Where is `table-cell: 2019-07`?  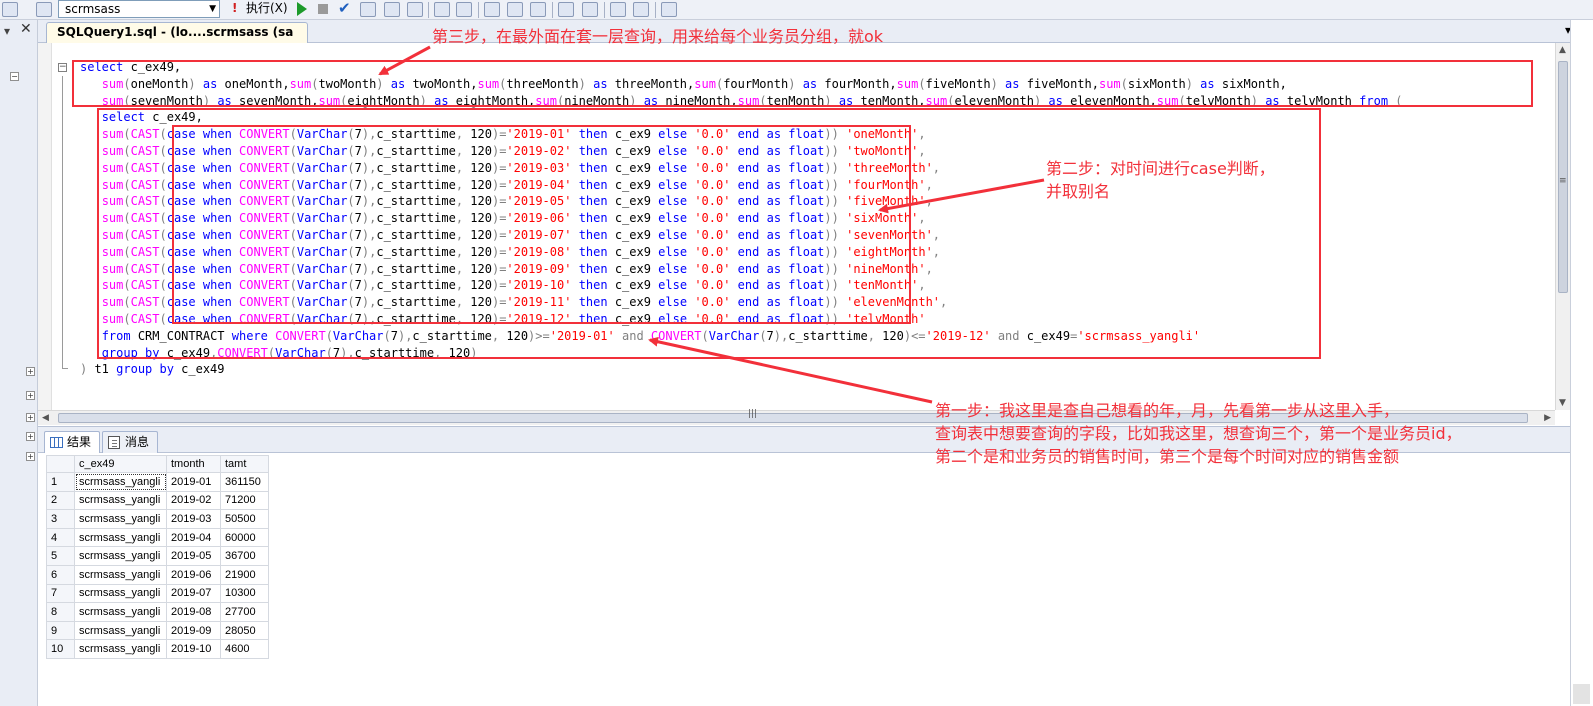
table-cell: 2019-07 is located at coordinates (193, 593).